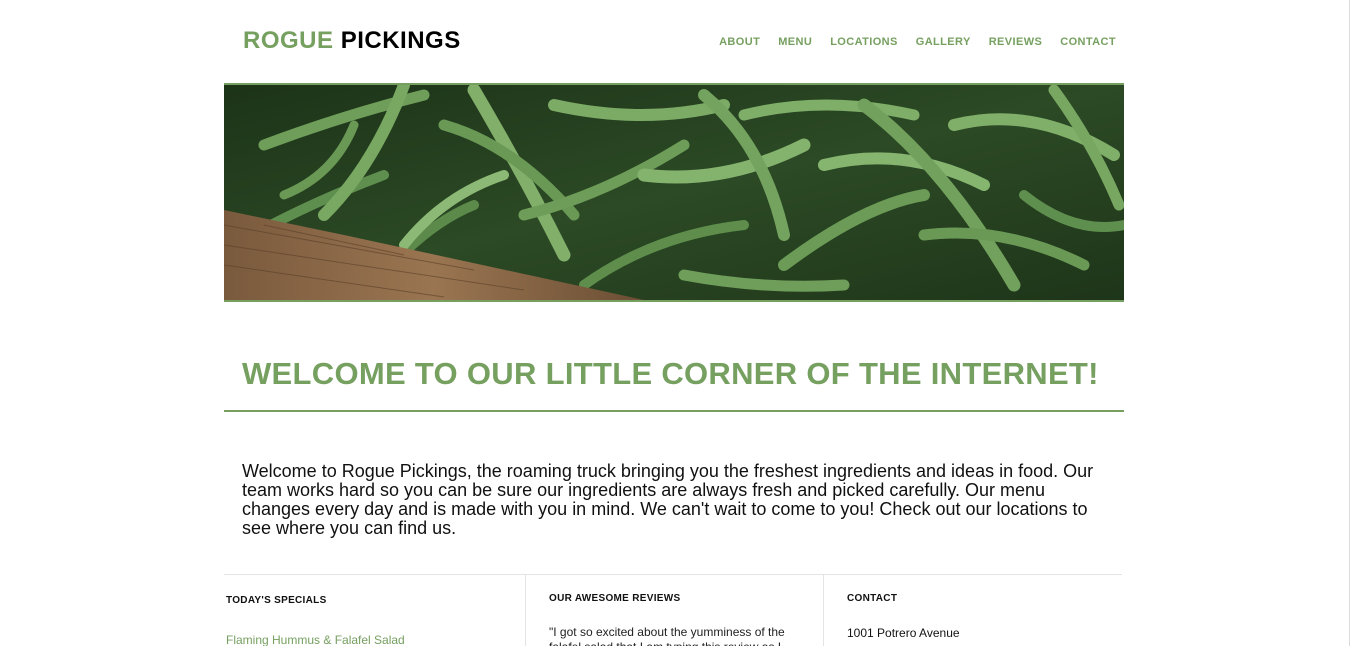 The width and height of the screenshot is (1350, 646). I want to click on contact-address: 1001 Potrero Avenue, so click(903, 633).